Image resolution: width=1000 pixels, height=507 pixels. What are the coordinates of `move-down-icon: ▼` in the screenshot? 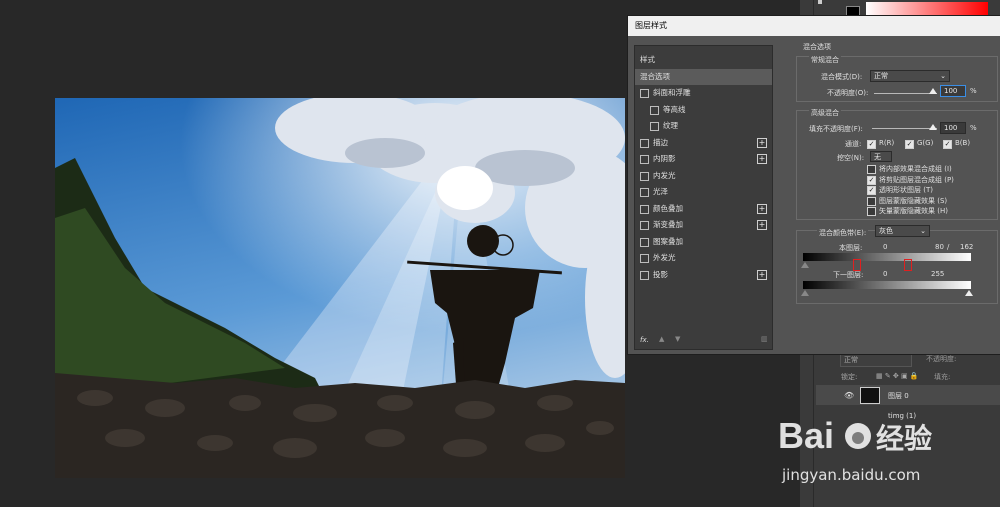 It's located at (677, 339).